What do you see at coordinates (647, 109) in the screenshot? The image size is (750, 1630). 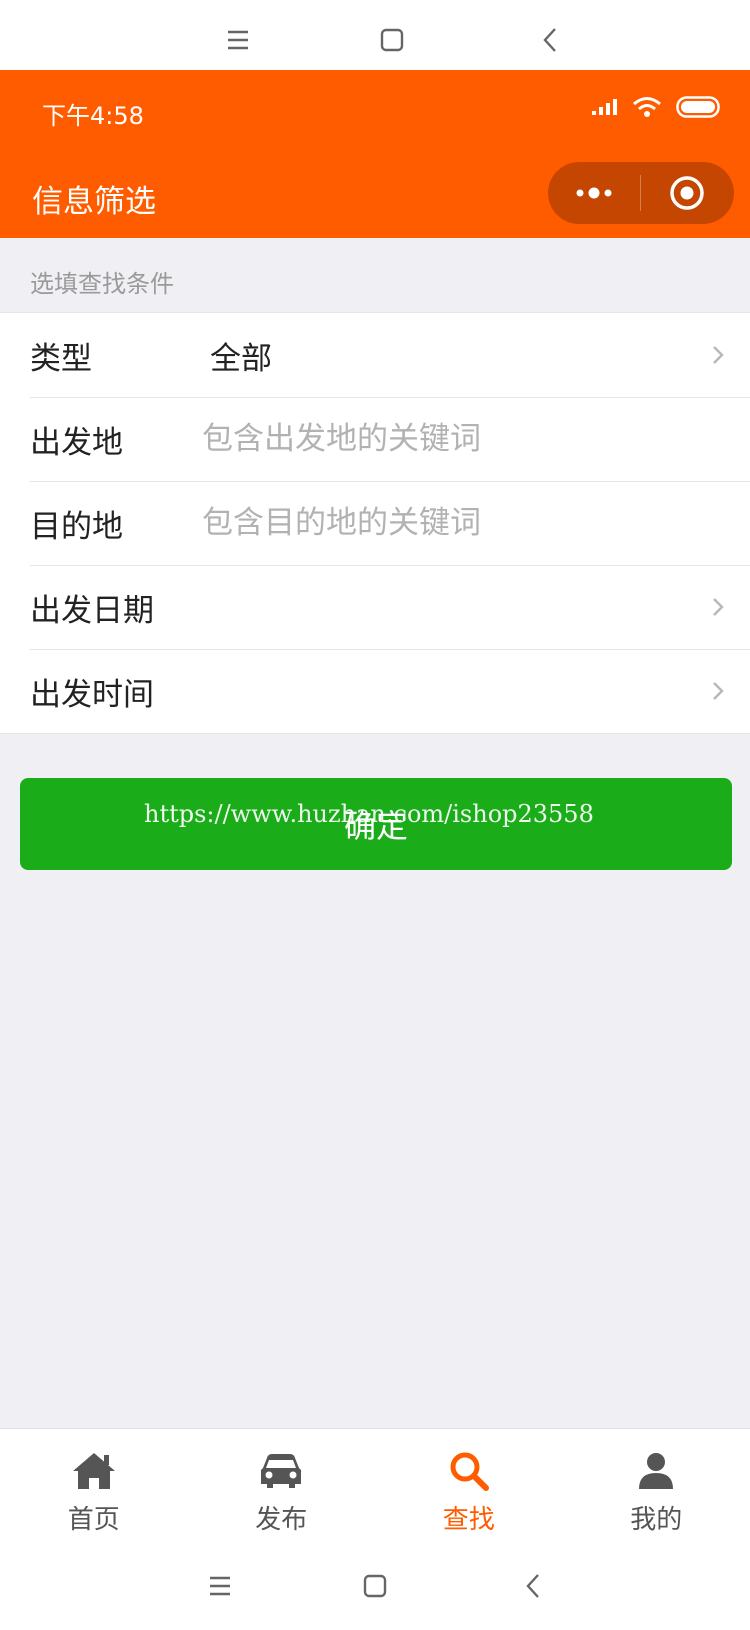 I see `wifi-icon` at bounding box center [647, 109].